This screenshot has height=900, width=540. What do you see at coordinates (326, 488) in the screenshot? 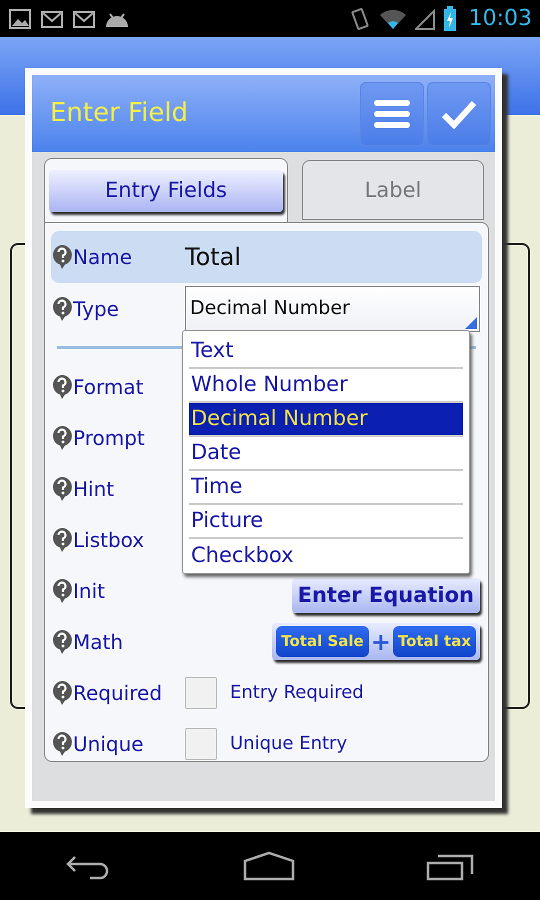
I see `dropdown-option: Time` at bounding box center [326, 488].